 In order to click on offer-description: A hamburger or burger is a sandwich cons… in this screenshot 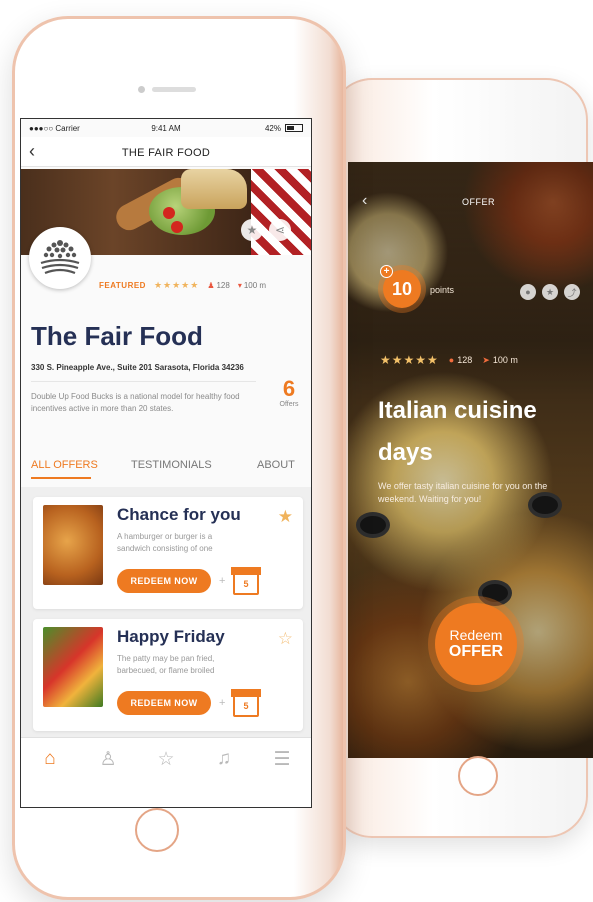, I will do `click(165, 542)`.